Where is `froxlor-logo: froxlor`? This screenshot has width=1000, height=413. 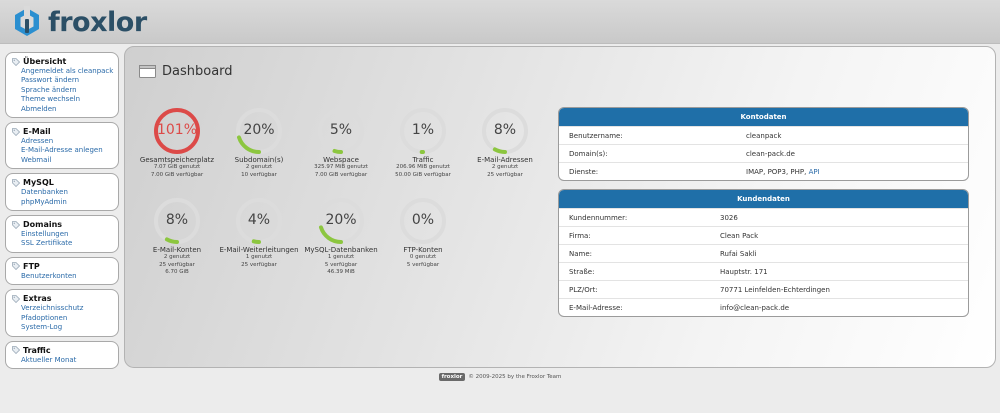 froxlor-logo: froxlor is located at coordinates (78, 22).